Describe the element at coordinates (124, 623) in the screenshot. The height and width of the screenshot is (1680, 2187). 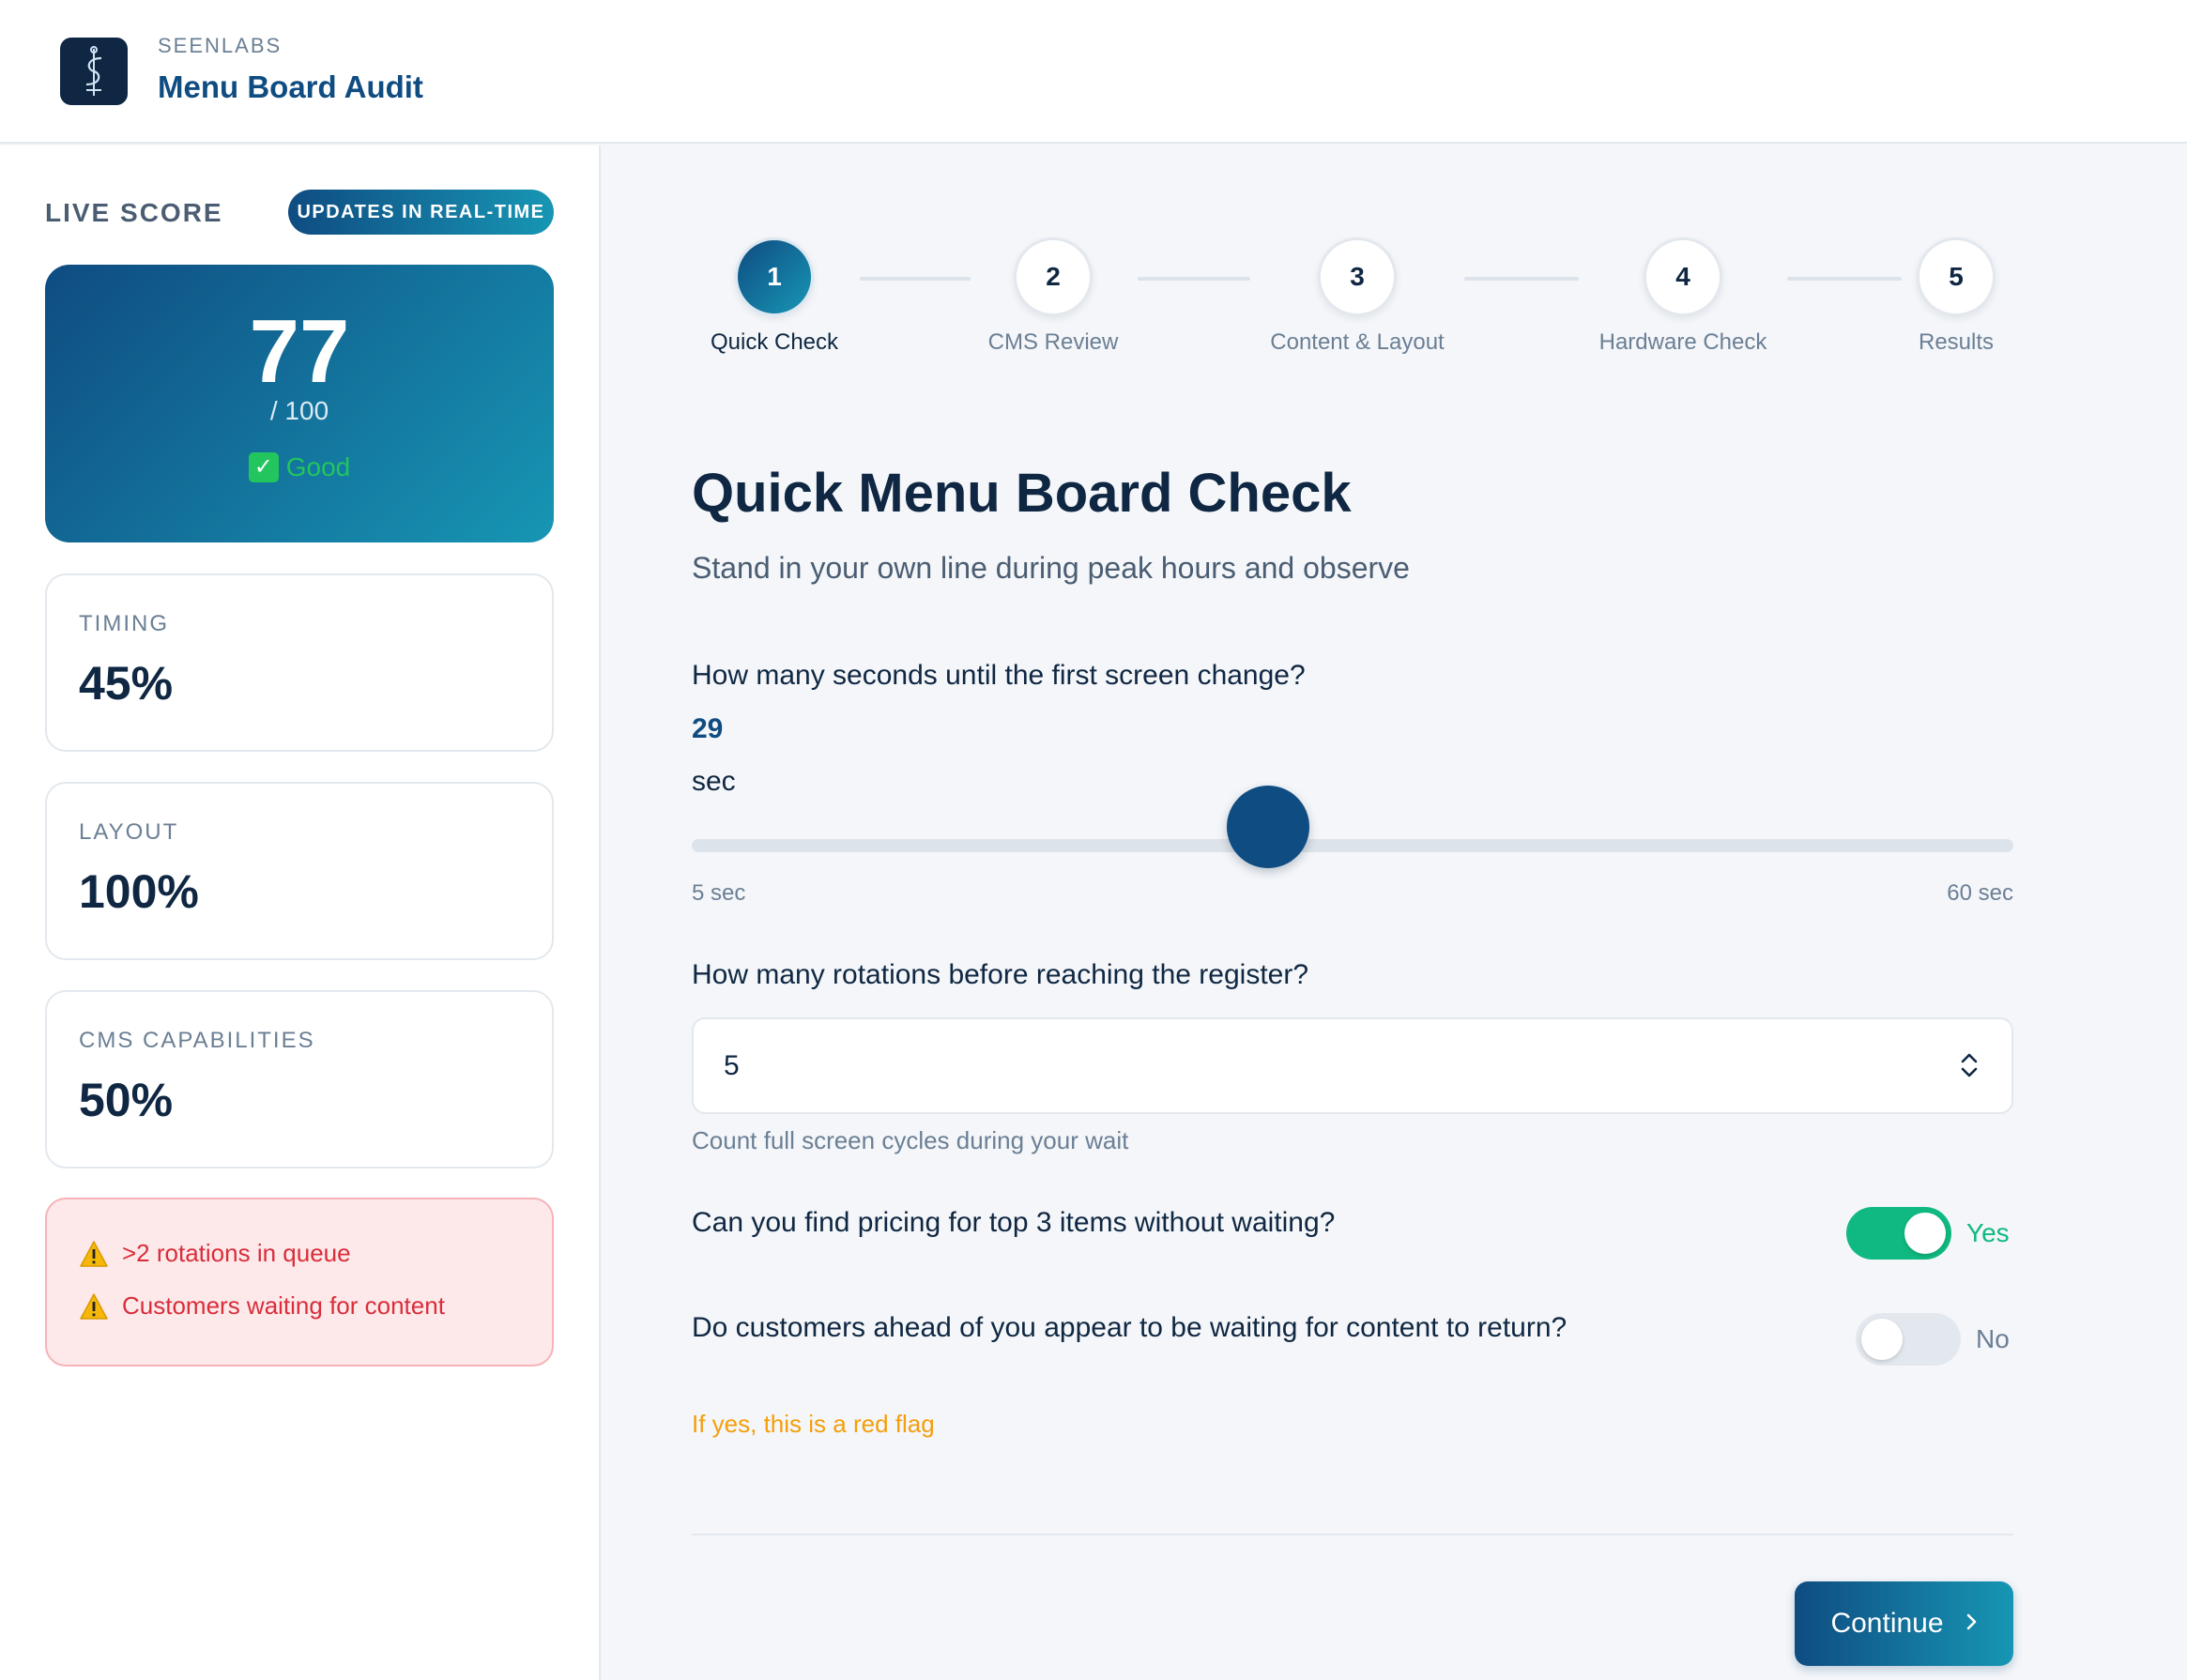
I see `metric-label: TIMING` at that location.